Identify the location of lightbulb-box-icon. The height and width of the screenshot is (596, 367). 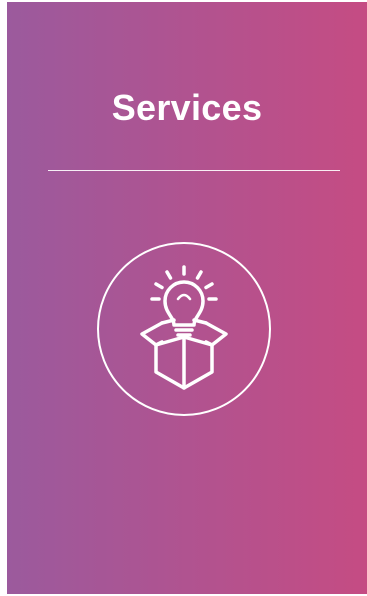
(184, 329).